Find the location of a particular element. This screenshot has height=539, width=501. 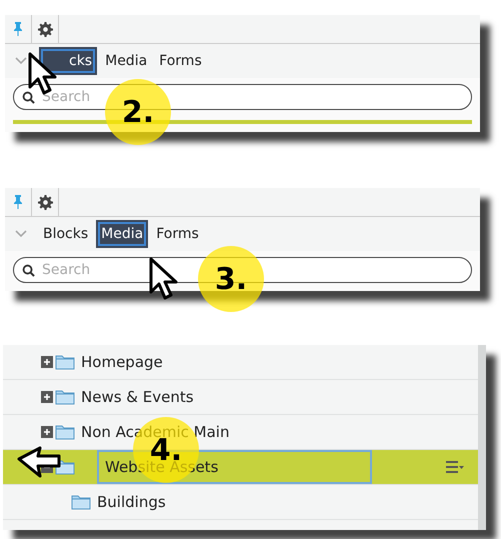

tab: Blocks is located at coordinates (65, 234).